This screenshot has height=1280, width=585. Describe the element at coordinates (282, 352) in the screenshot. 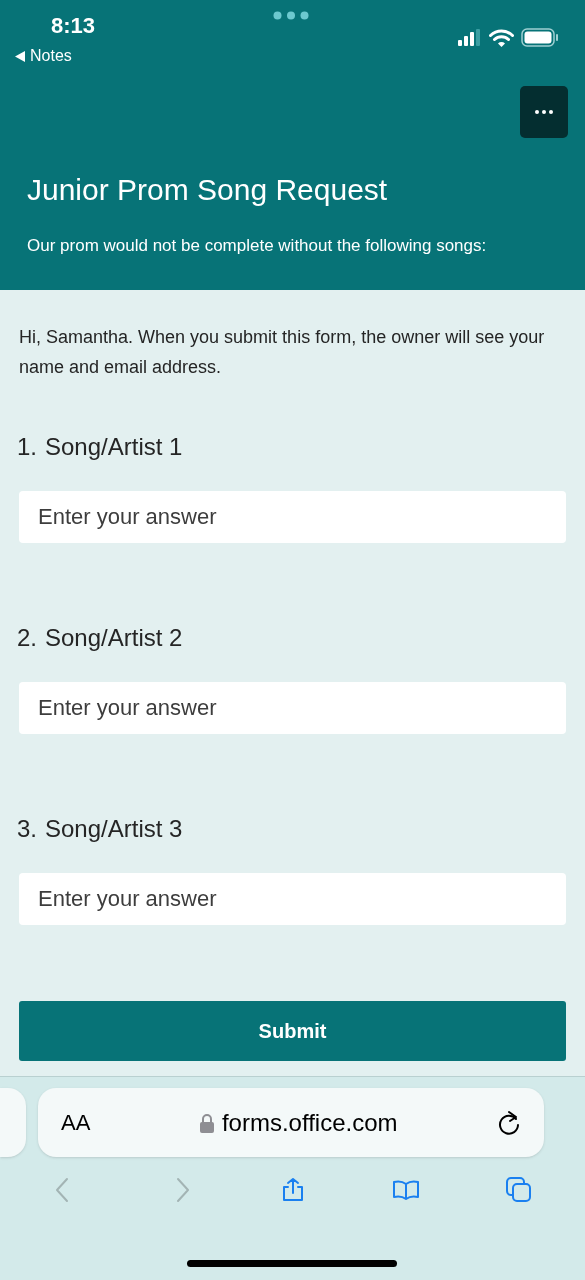

I see `intro-text: Hi, Samantha. When you submit this form, the owner will see your name and email address.` at that location.